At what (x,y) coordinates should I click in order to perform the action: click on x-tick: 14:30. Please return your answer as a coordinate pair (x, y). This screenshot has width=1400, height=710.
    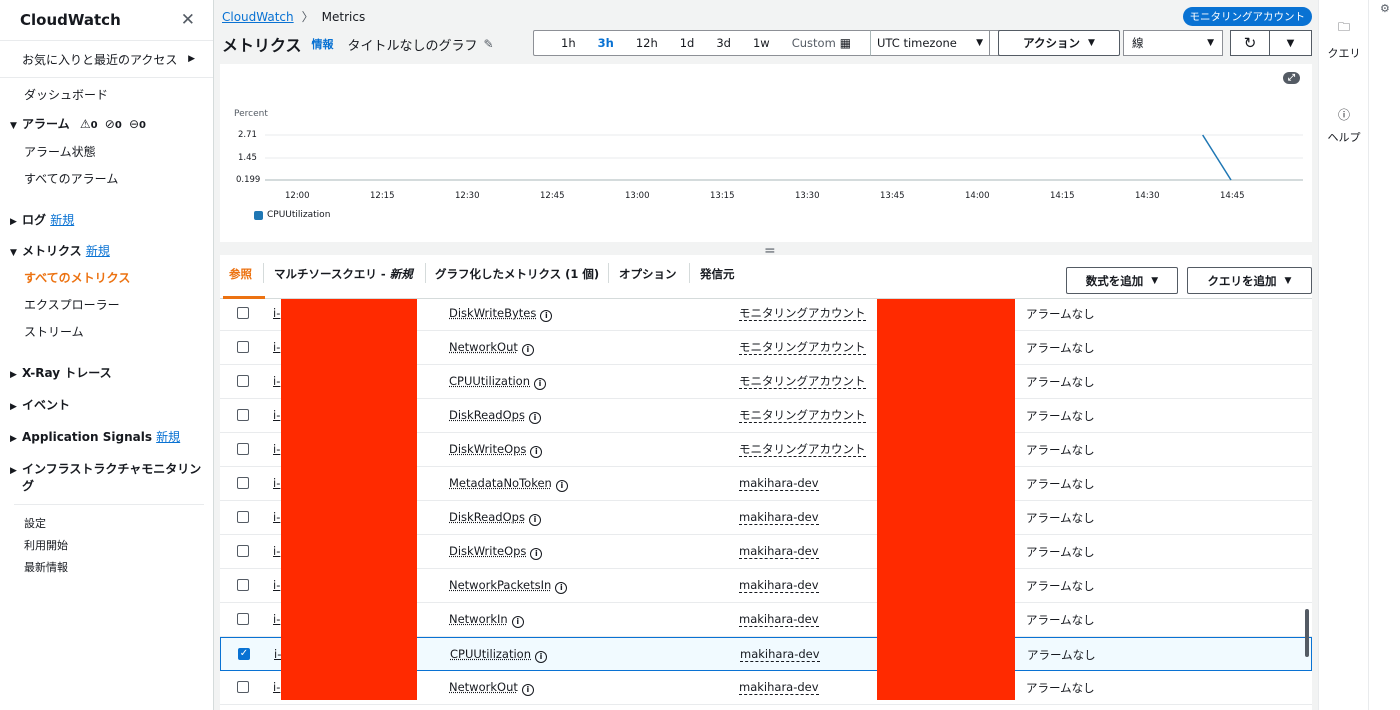
    Looking at the image, I should click on (1147, 196).